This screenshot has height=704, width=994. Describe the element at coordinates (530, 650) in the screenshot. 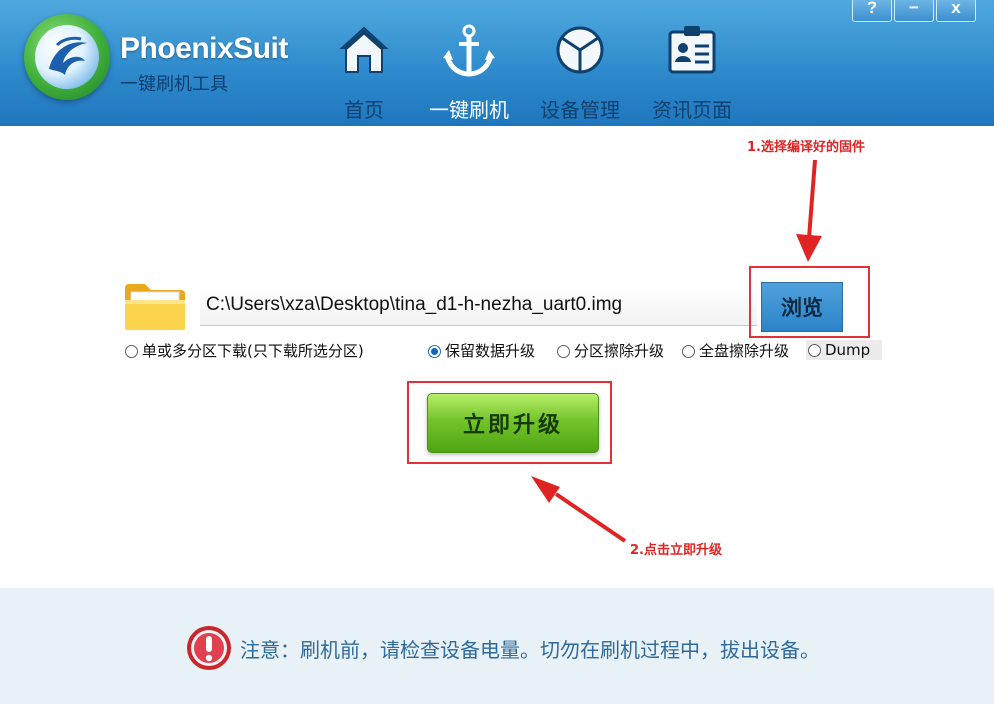

I see `footer-warning-text: 注意：刷机前，请检查设备电量。切勿在刷机过程中，拔出设备。` at that location.